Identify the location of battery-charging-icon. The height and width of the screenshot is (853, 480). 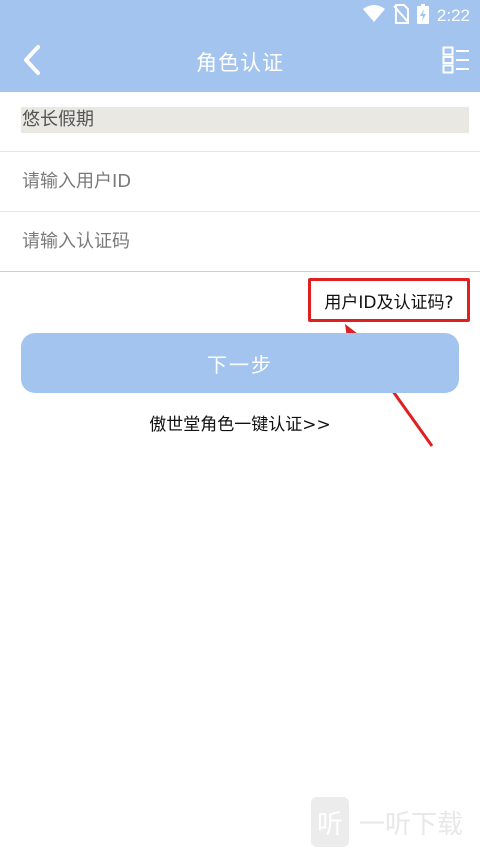
(422, 16).